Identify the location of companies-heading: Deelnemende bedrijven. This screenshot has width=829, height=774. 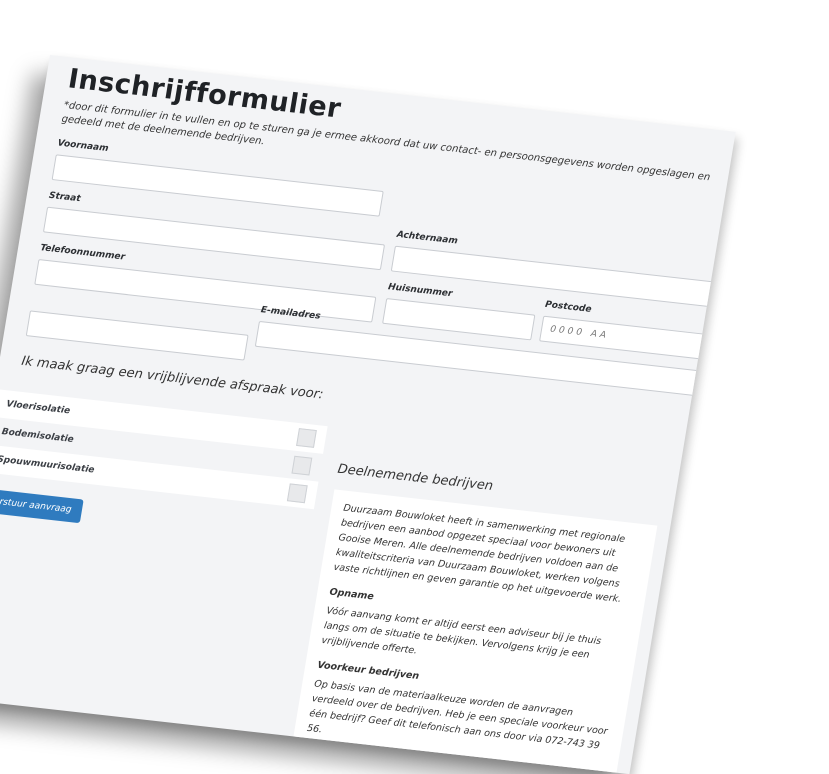
(415, 477).